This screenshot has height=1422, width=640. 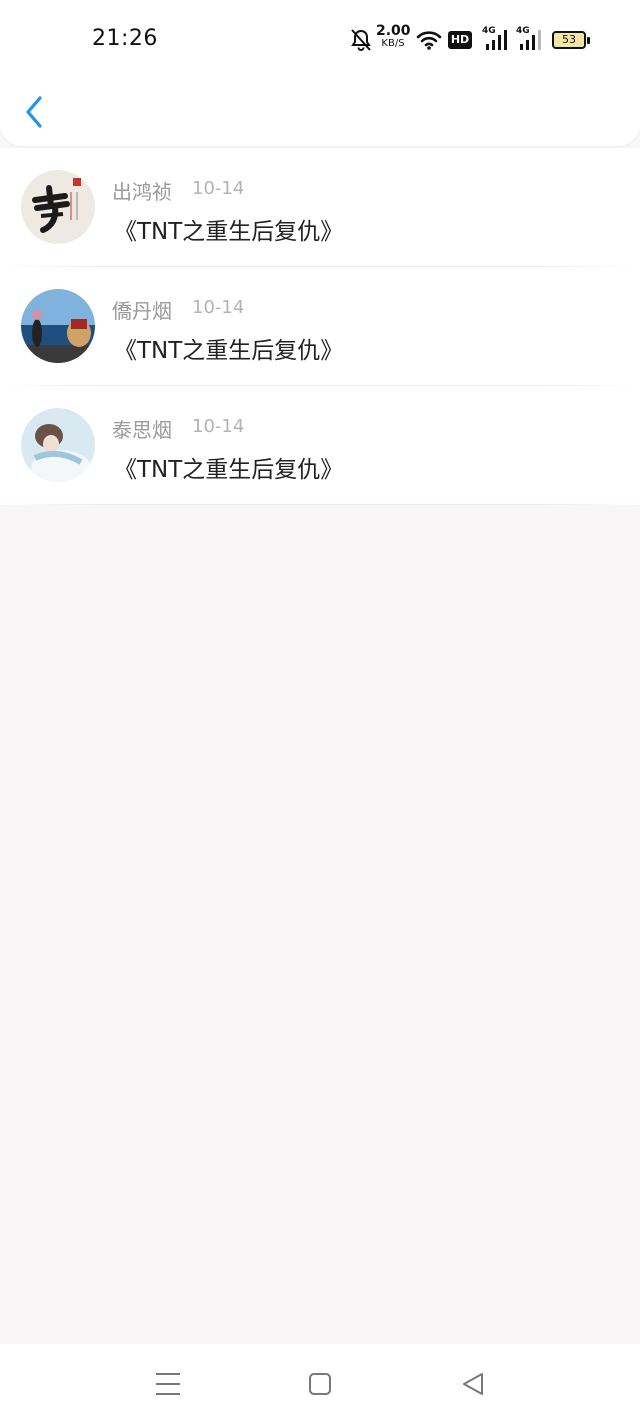 I want to click on user-name: 出鸿祯, so click(x=142, y=190).